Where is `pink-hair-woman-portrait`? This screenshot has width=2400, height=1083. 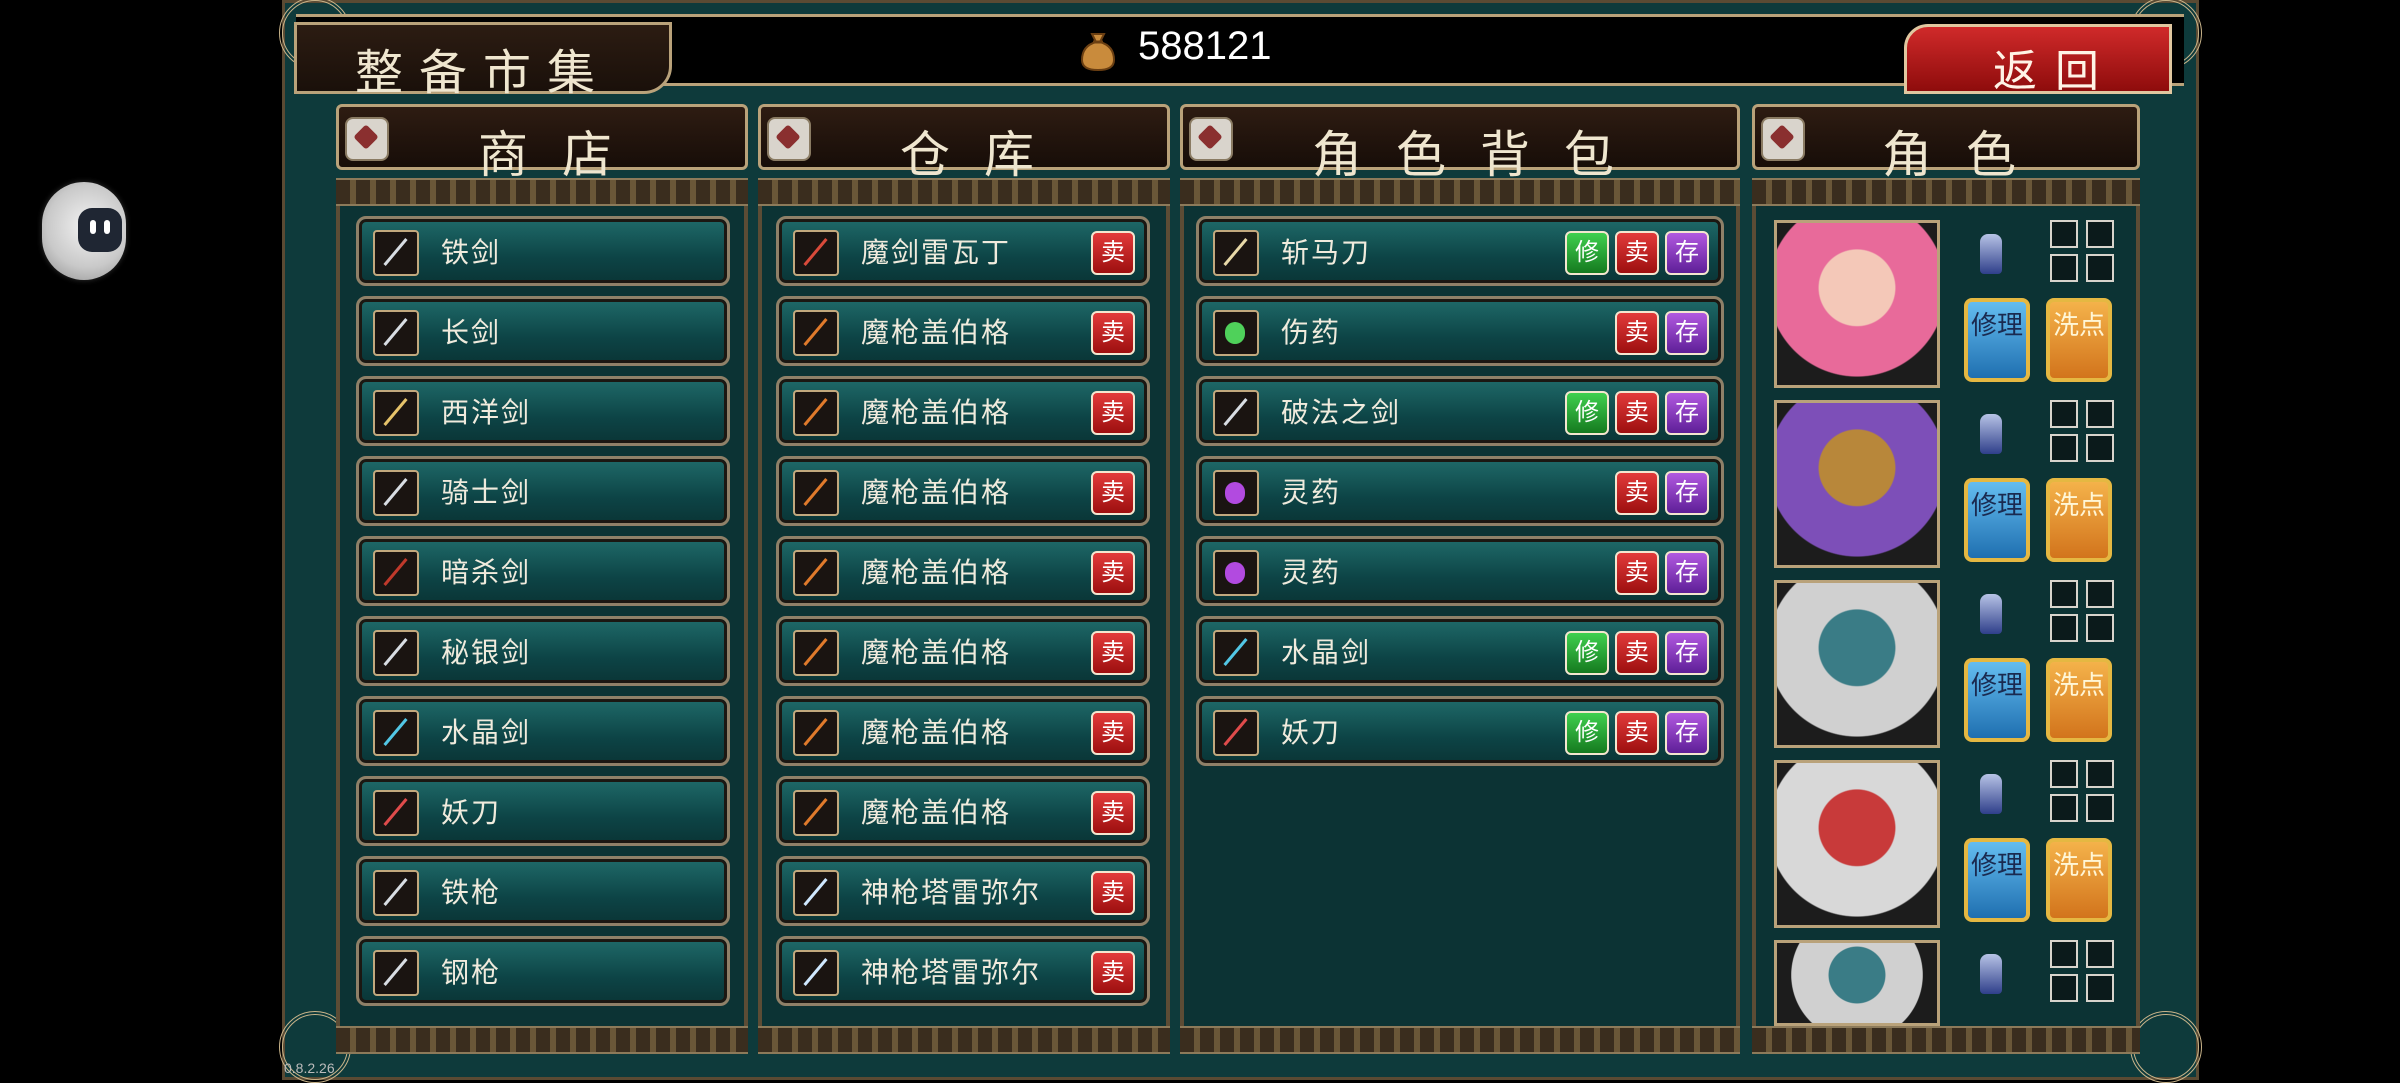 pink-hair-woman-portrait is located at coordinates (1857, 304).